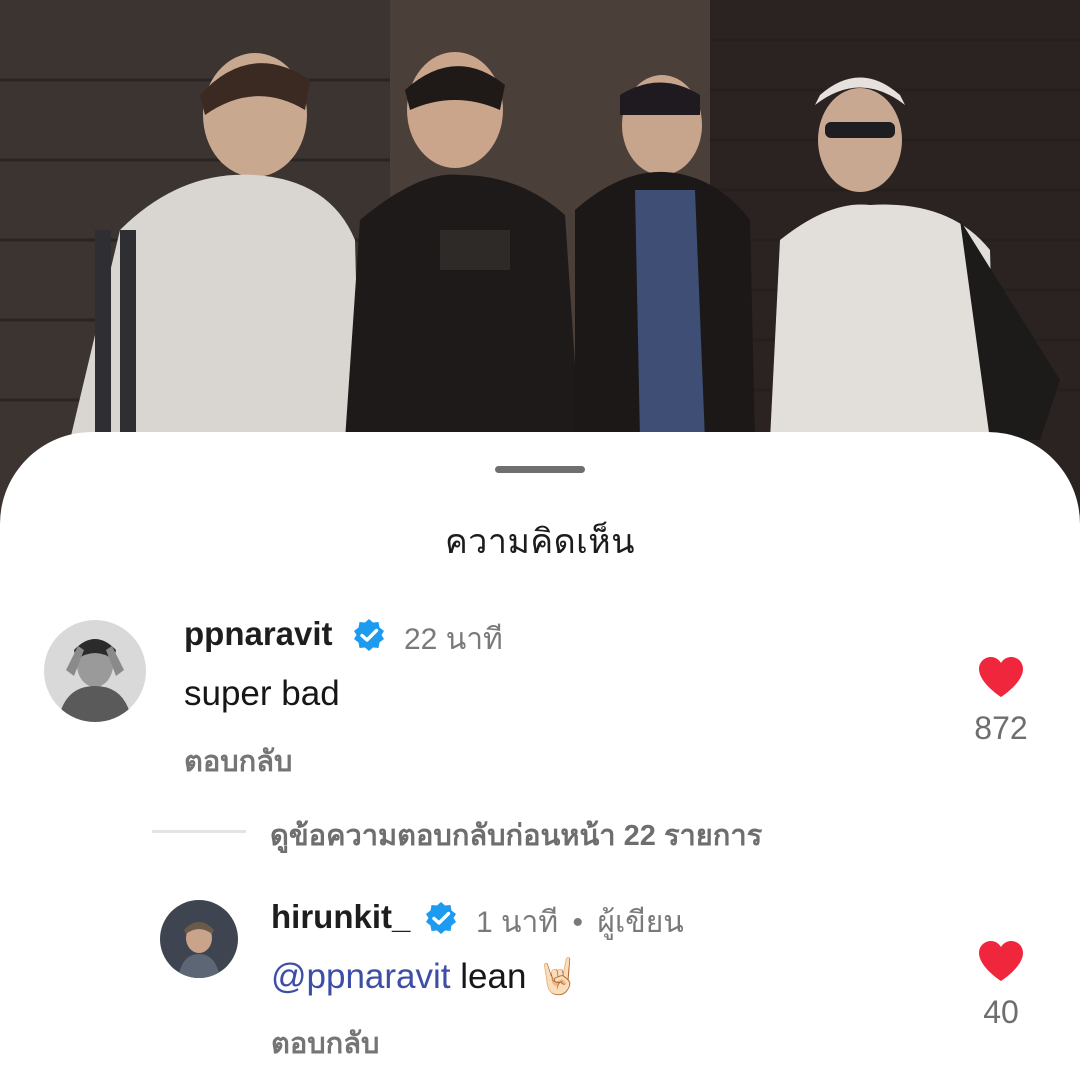 The image size is (1080, 1080). I want to click on sheet-title: ความคิดเห็น, so click(540, 542).